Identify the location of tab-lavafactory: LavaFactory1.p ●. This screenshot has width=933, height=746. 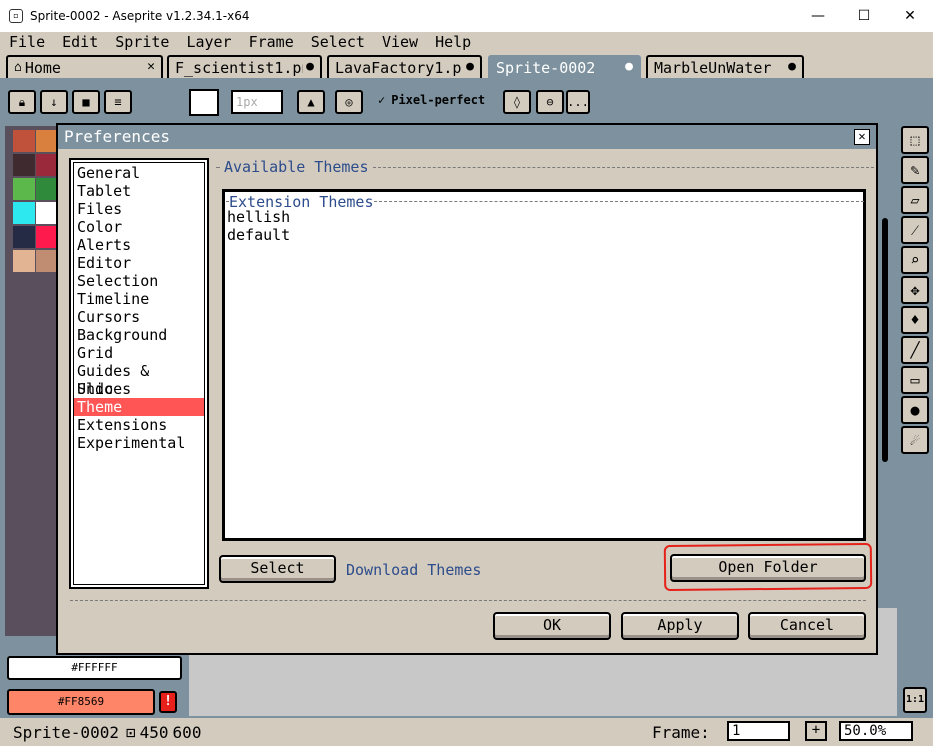
(404, 66).